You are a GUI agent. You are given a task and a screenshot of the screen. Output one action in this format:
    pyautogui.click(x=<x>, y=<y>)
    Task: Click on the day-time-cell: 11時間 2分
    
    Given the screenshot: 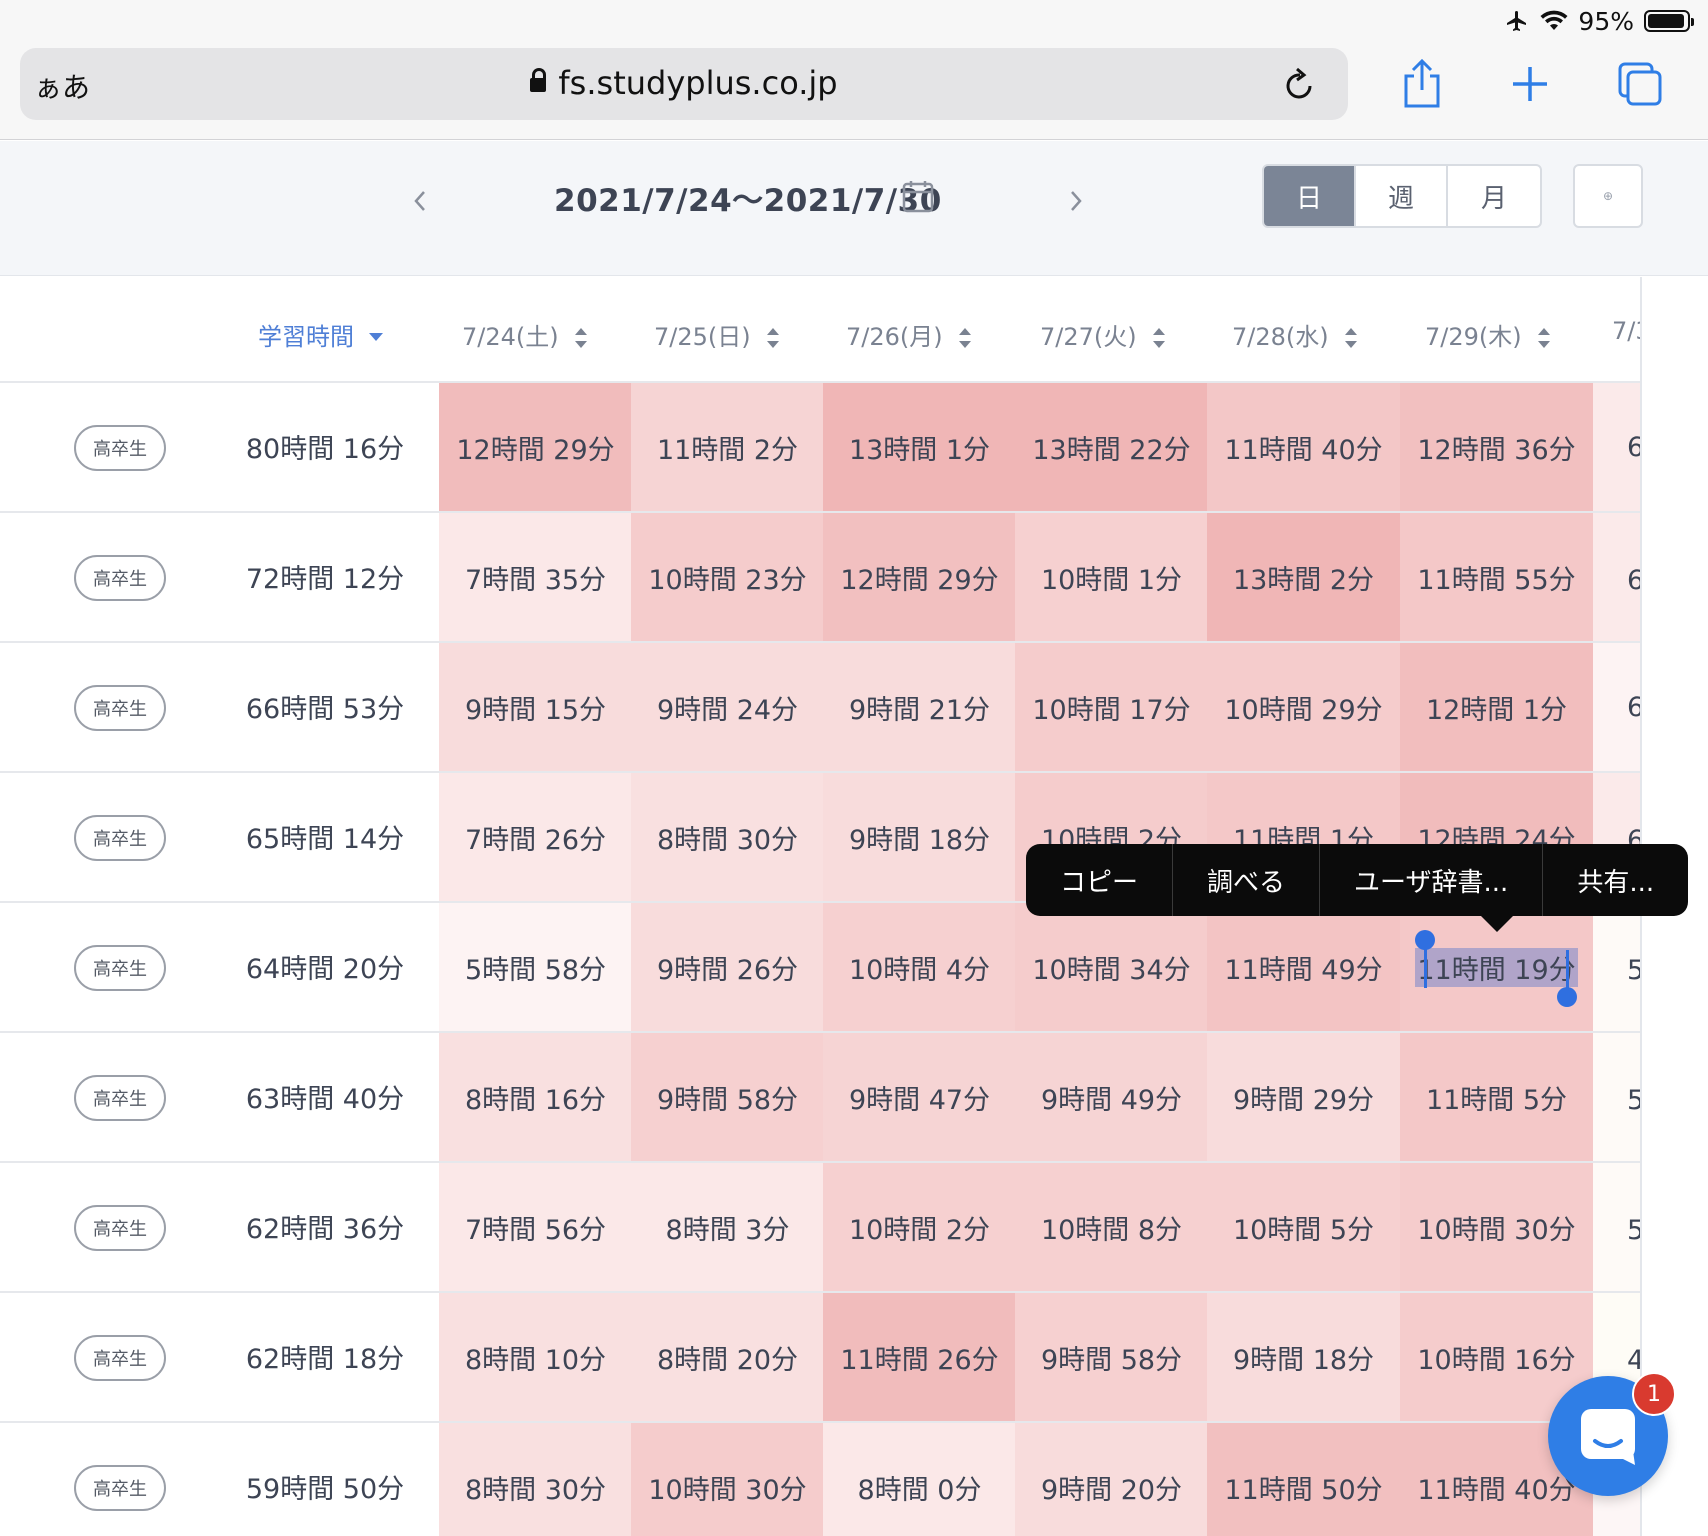 What is the action you would take?
    pyautogui.click(x=727, y=447)
    